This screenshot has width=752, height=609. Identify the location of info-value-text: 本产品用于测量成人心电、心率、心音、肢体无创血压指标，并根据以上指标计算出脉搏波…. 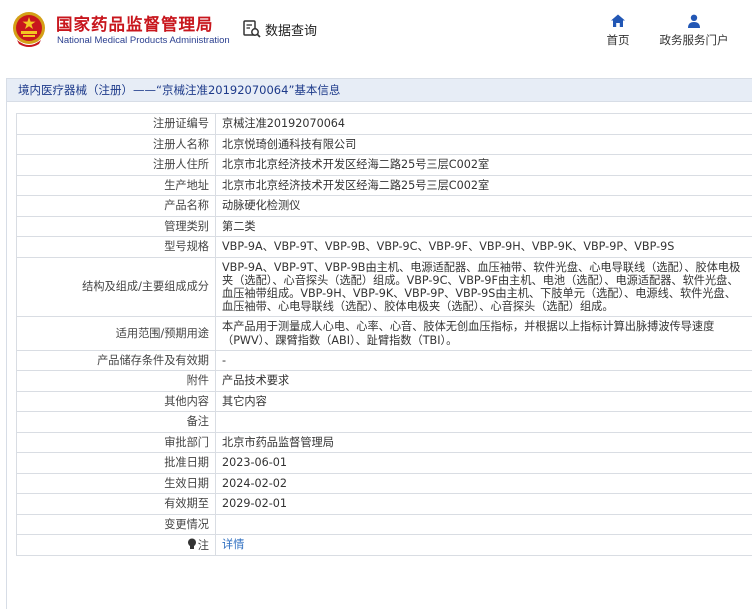
(468, 333).